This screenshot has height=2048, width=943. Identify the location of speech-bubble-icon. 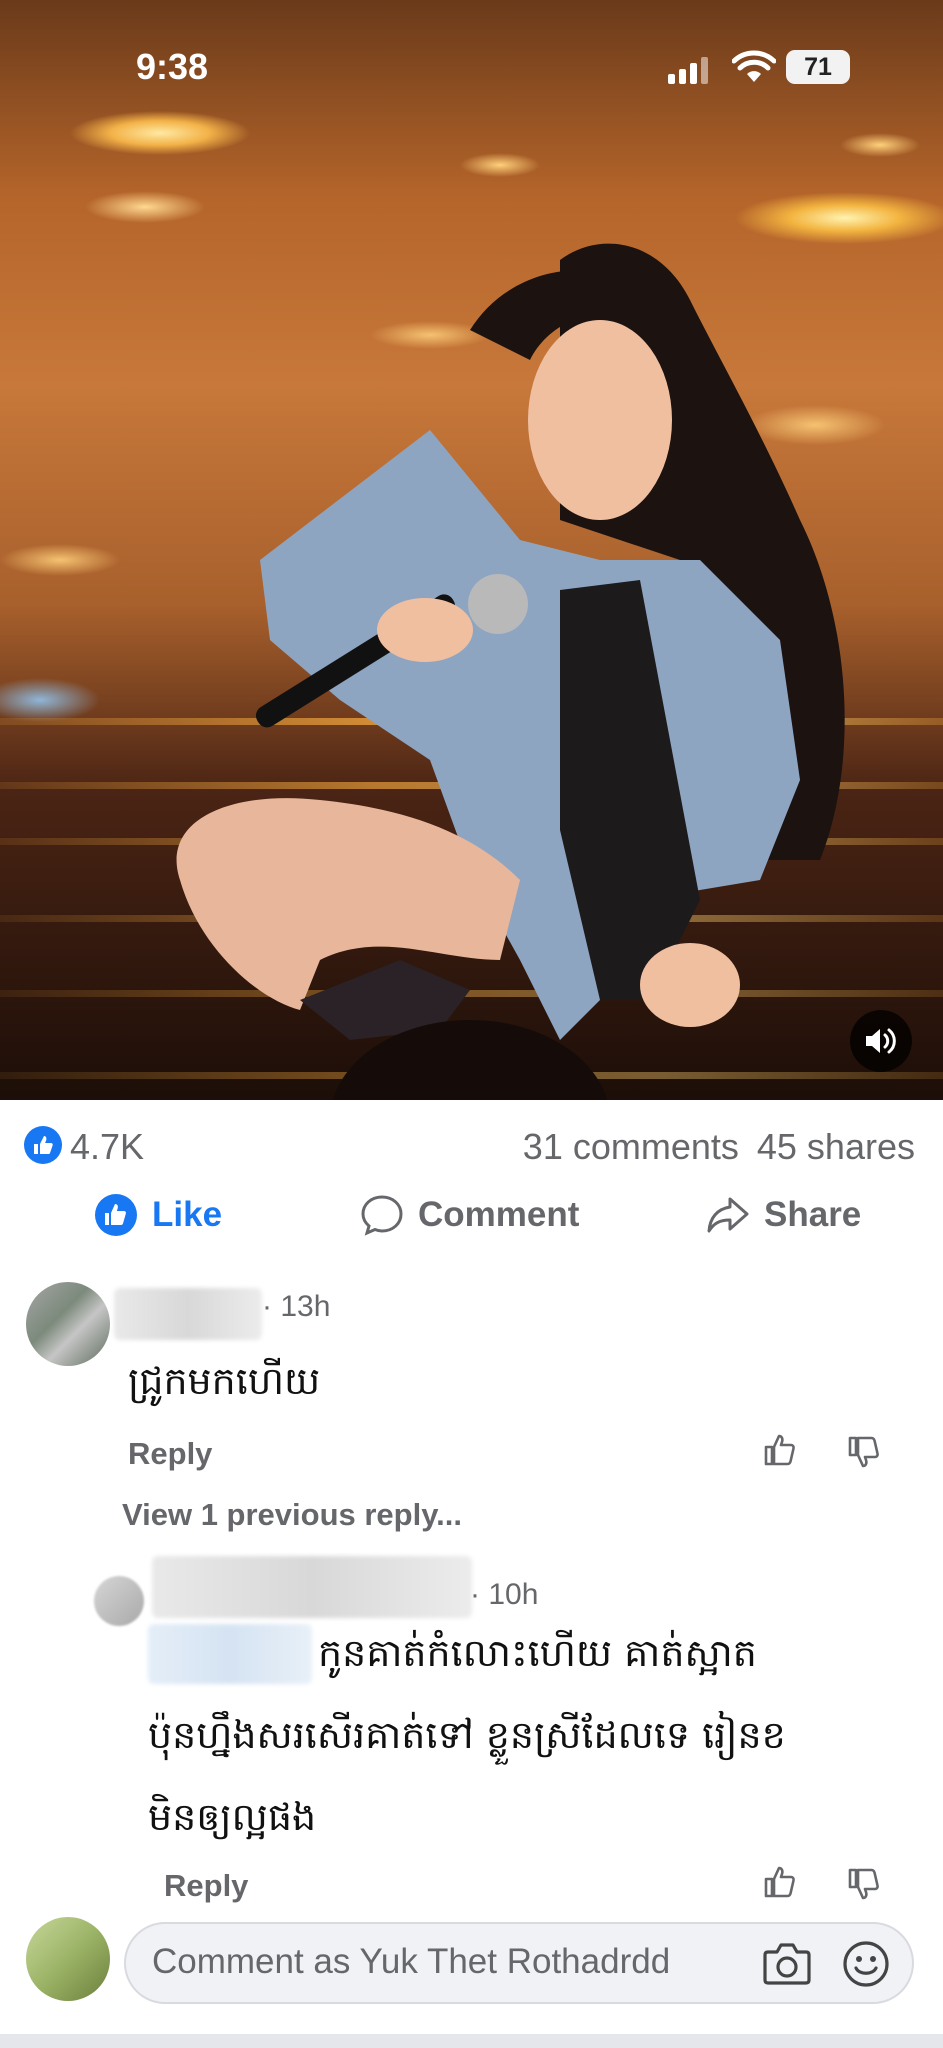
(382, 1215).